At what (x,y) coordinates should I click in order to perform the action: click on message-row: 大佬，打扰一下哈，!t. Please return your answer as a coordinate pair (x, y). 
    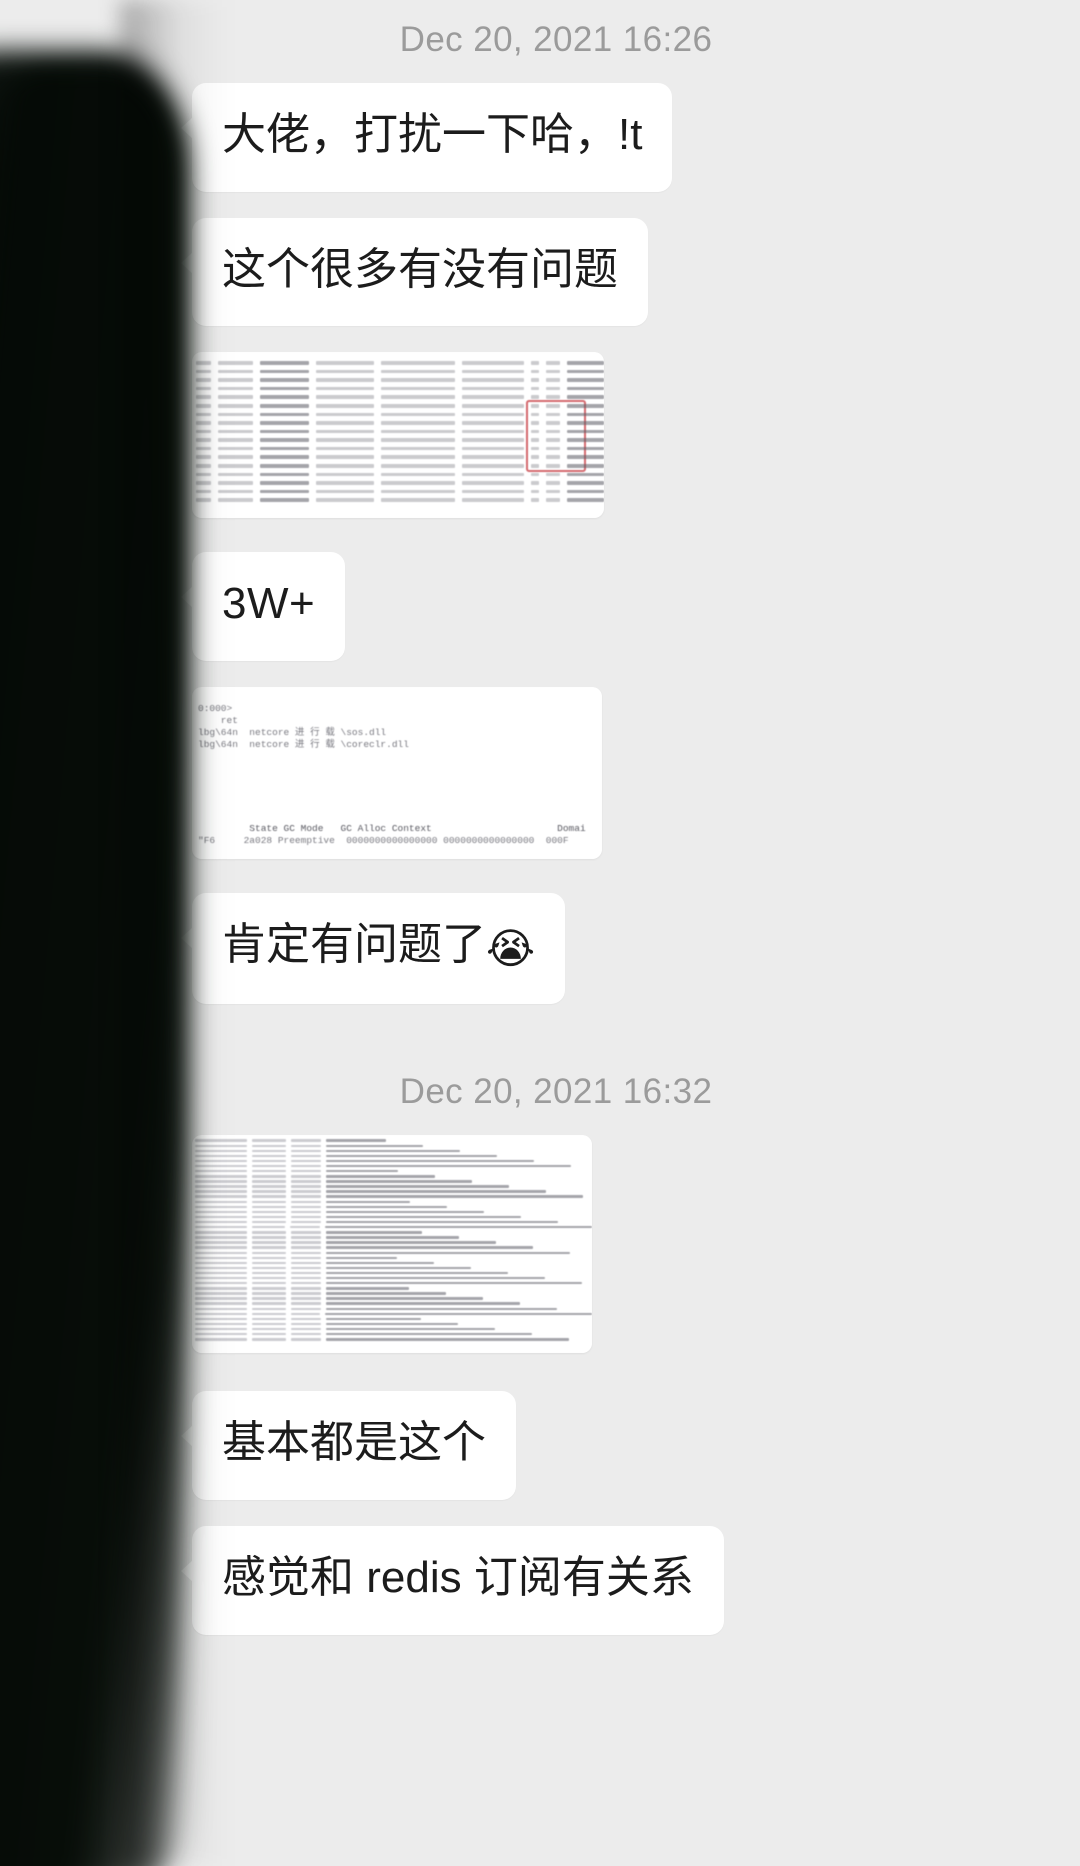
    Looking at the image, I should click on (610, 137).